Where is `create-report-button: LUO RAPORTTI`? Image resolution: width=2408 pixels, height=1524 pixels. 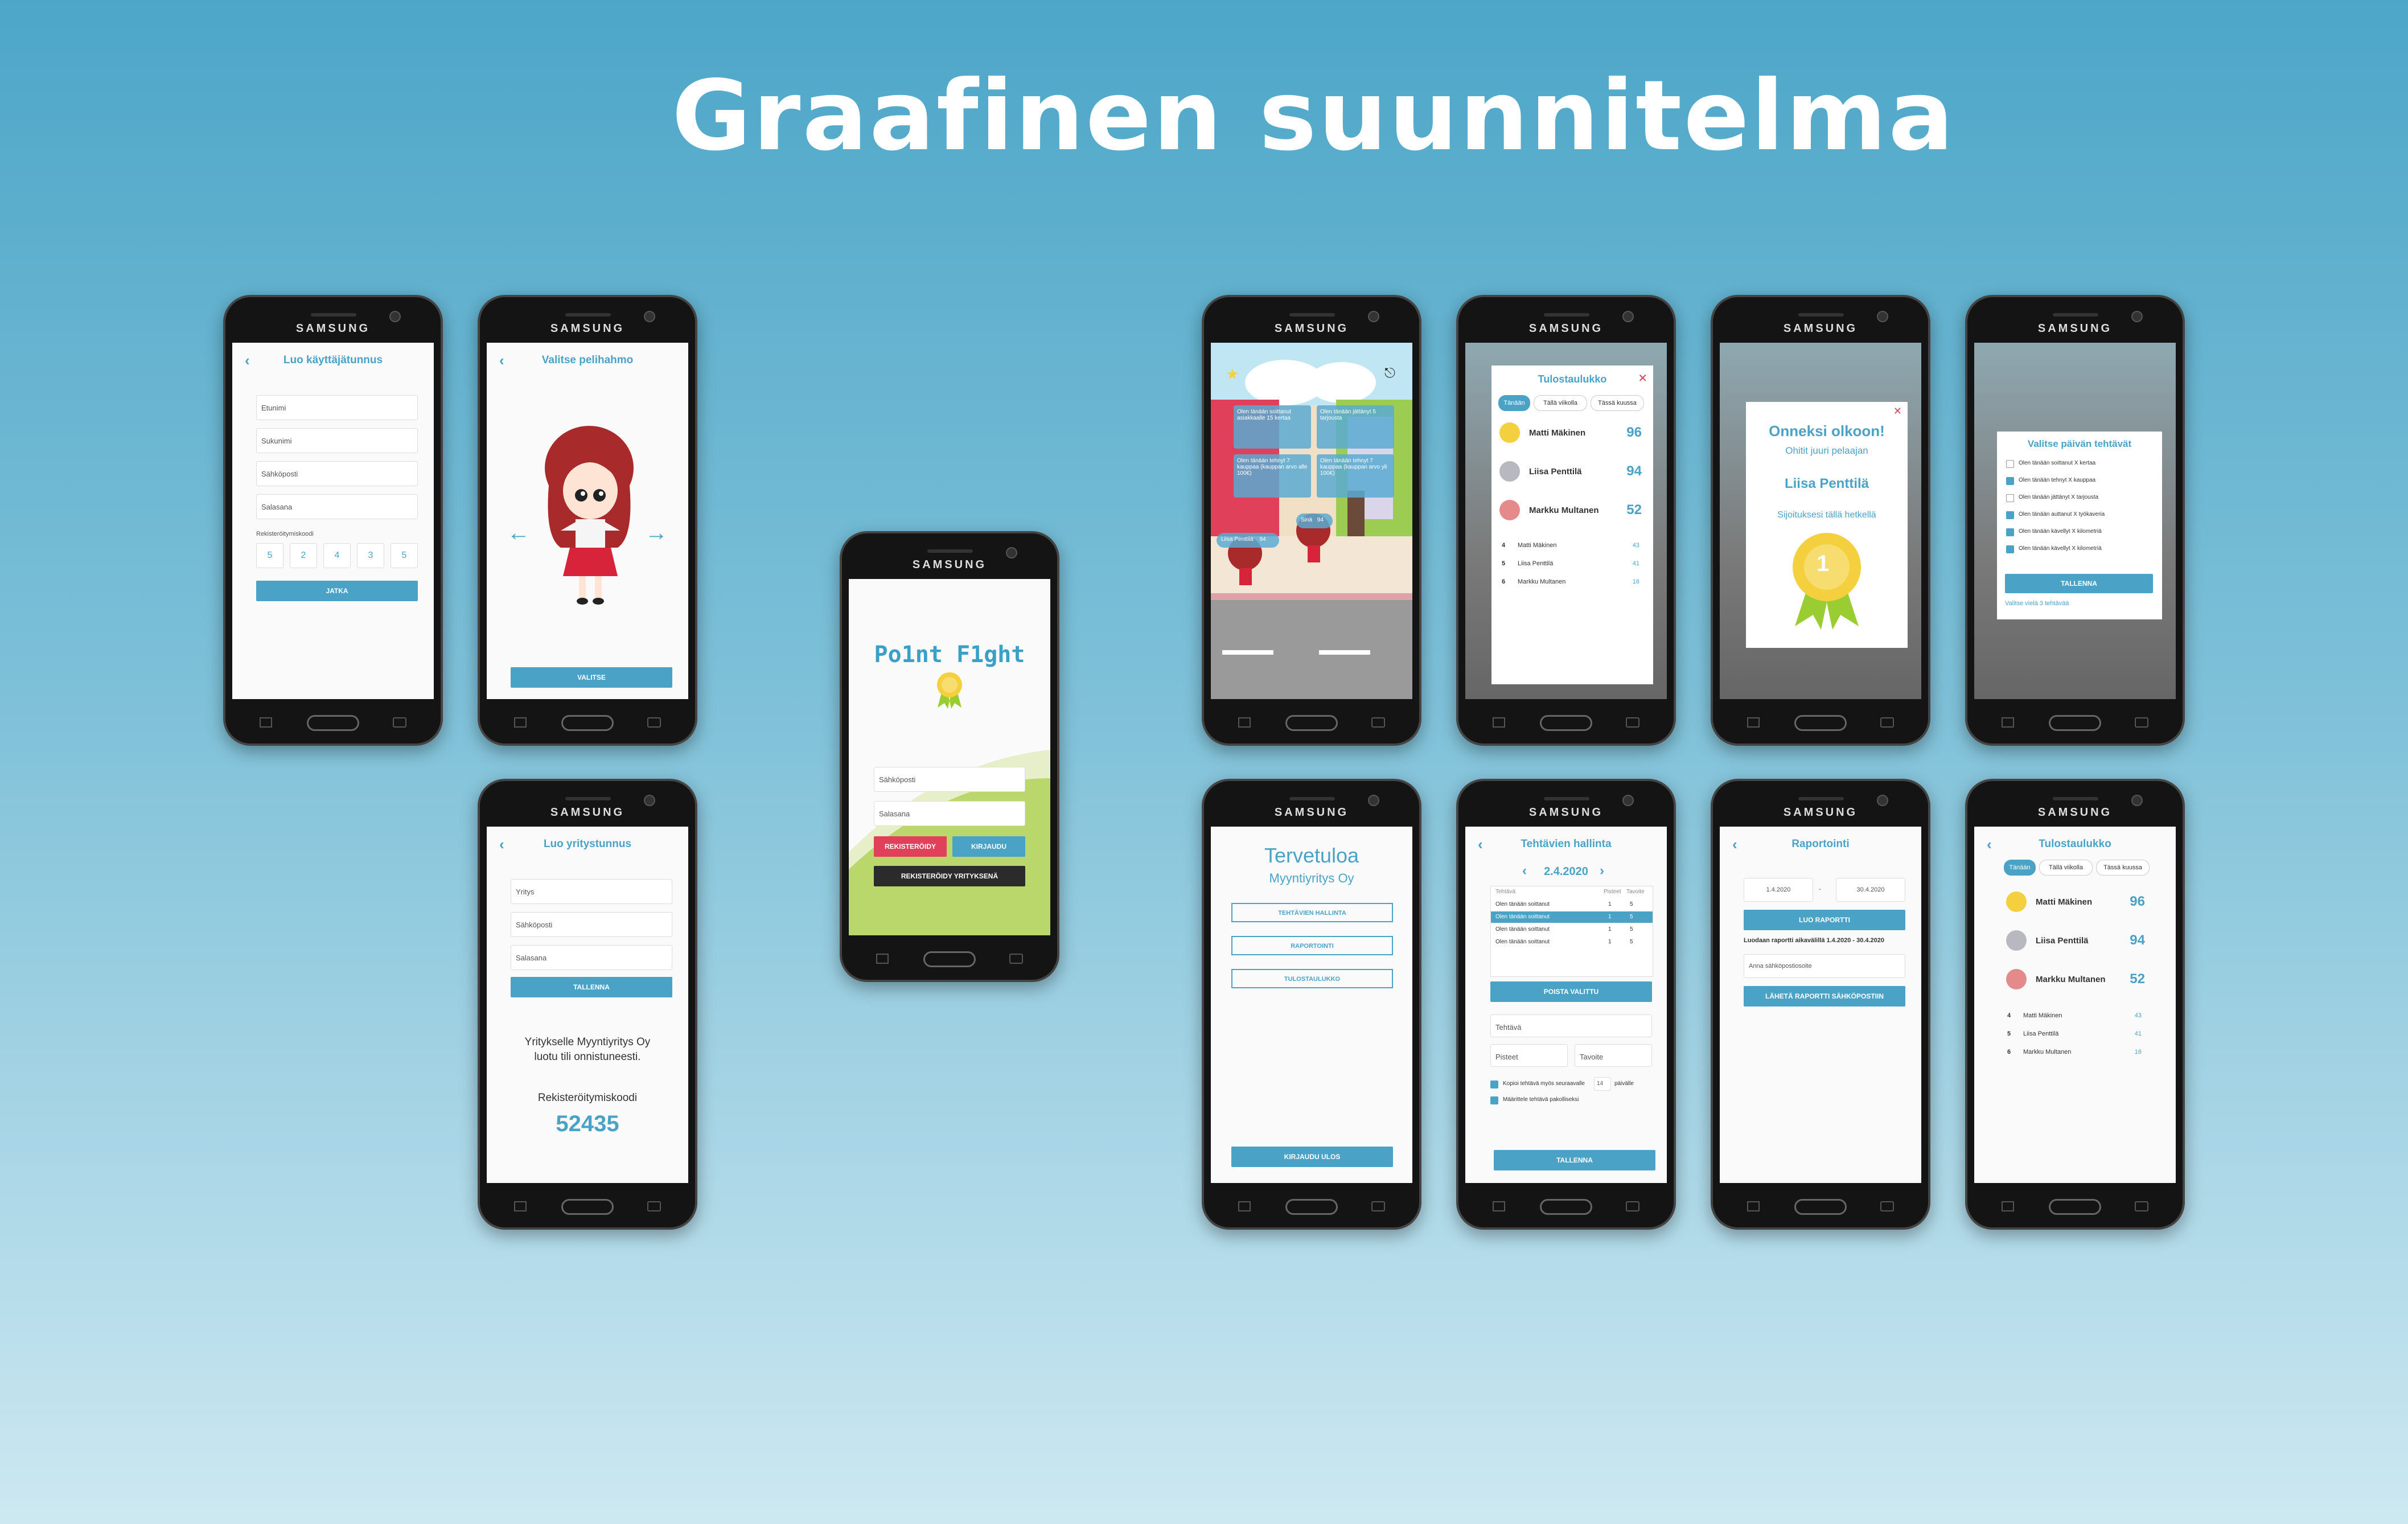
create-report-button: LUO RAPORTTI is located at coordinates (1825, 920).